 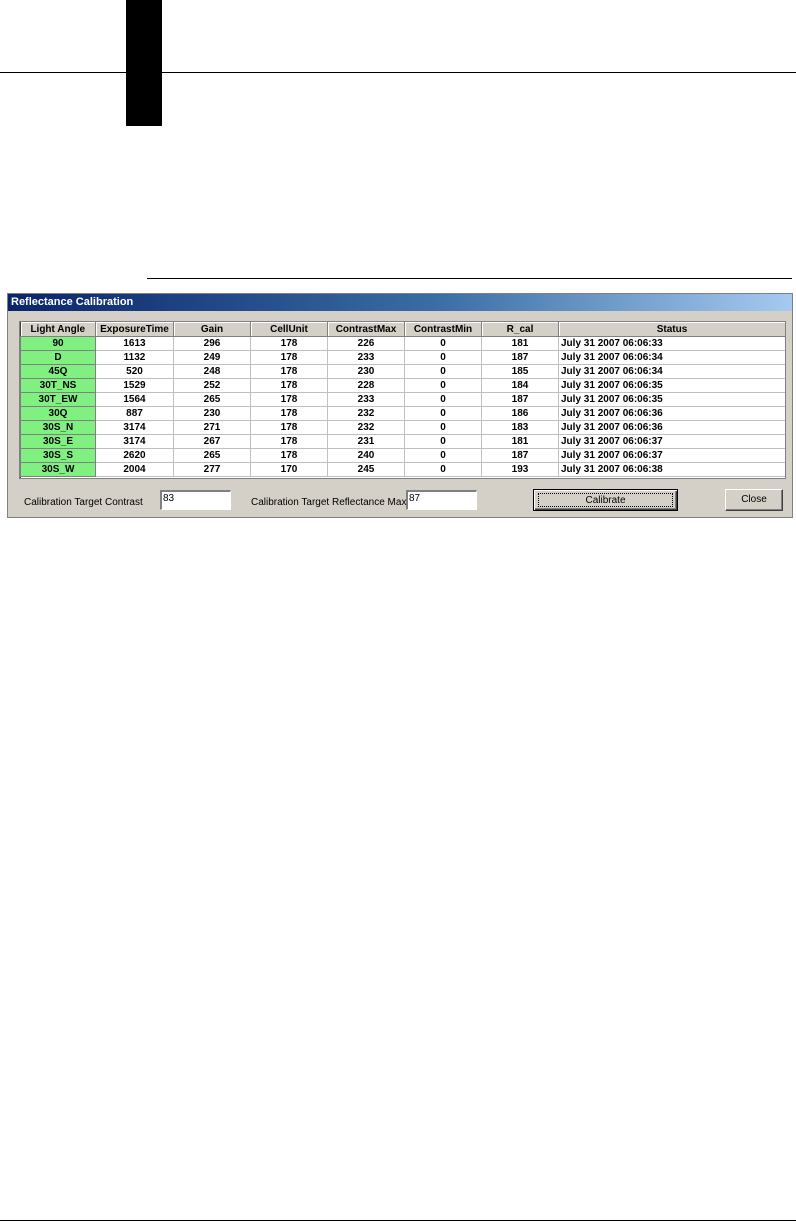 I want to click on calibrate-button-label: Calibrate, so click(x=605, y=500).